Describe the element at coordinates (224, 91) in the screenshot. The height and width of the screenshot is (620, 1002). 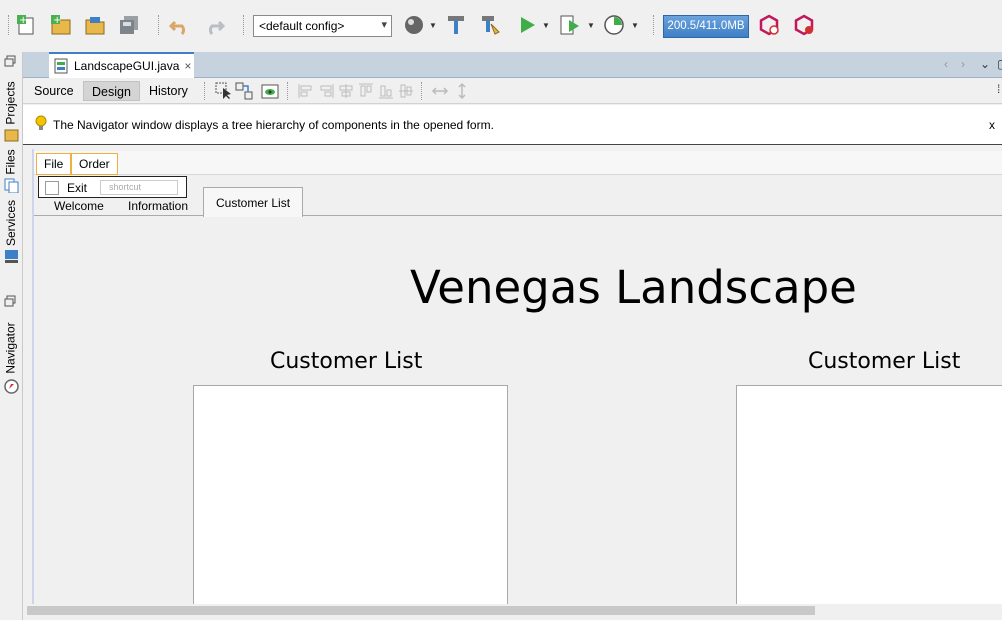
I see `selection-mode-icon` at that location.